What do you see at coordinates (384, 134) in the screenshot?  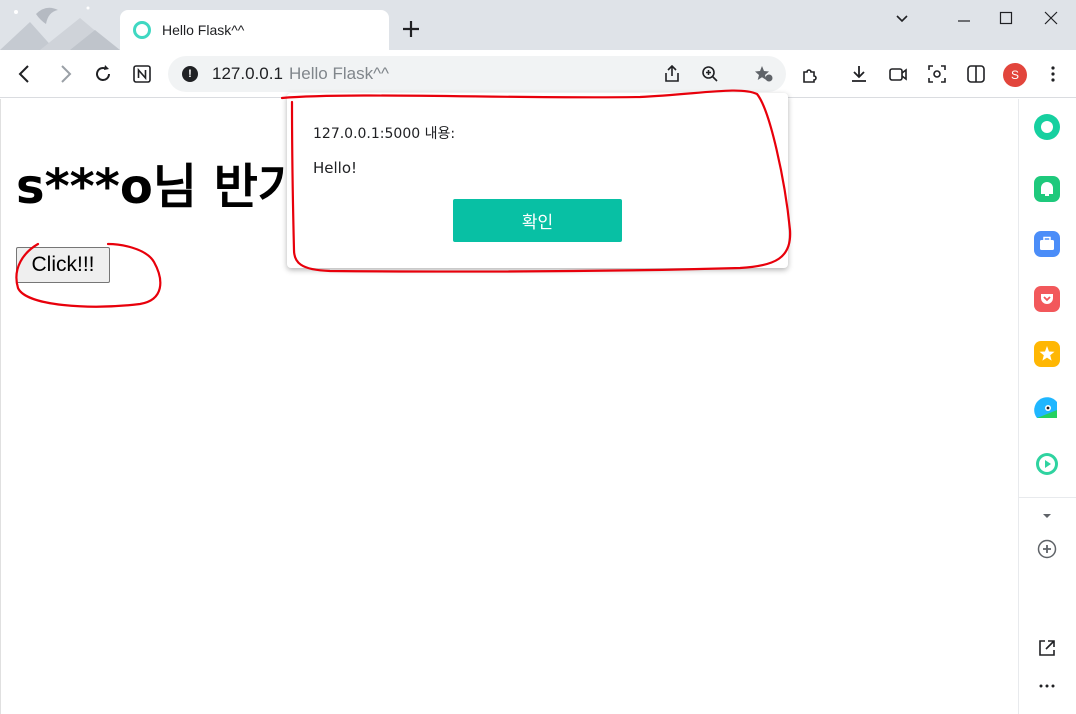 I see `dialog-origin: 127.0.0.1:5000 내용:` at bounding box center [384, 134].